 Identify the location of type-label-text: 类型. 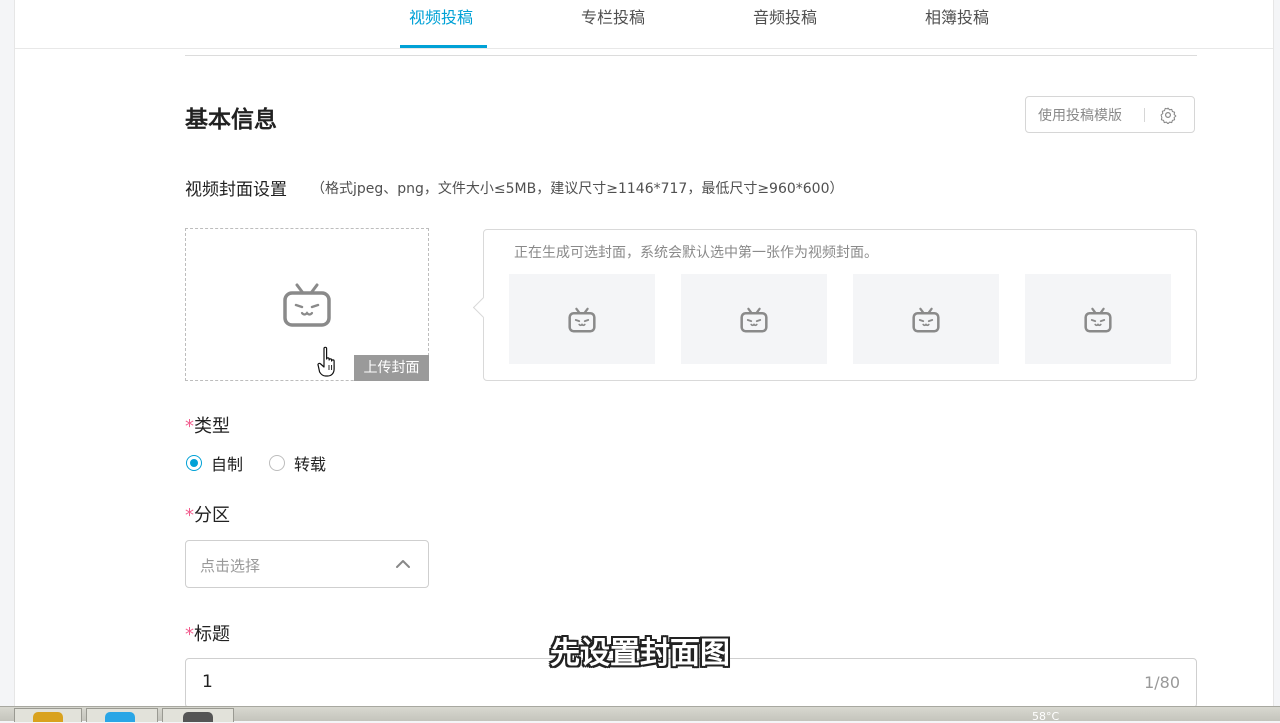
(212, 426).